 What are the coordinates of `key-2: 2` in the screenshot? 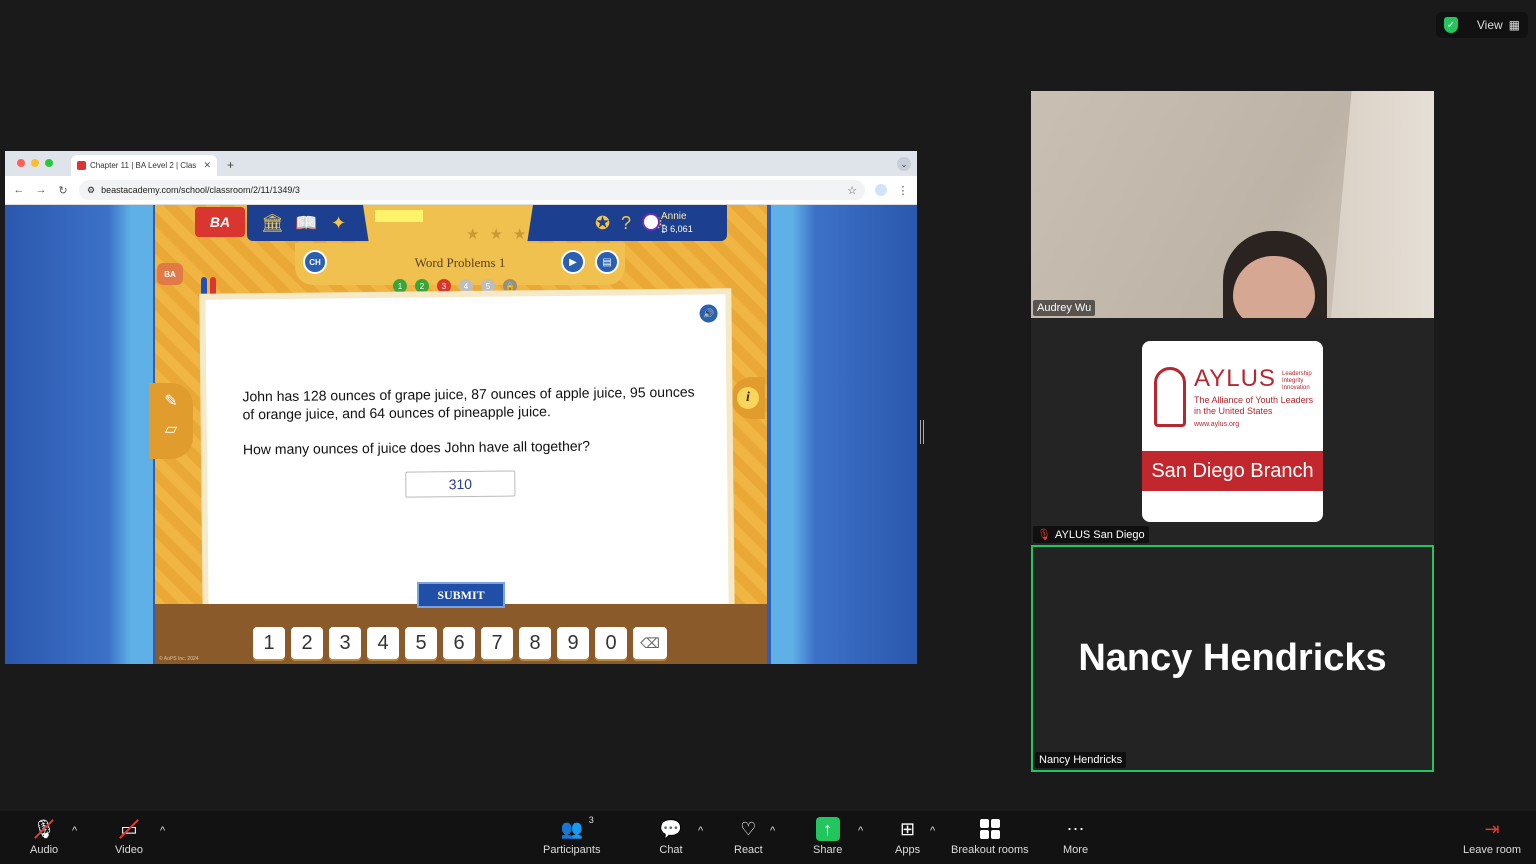 It's located at (307, 643).